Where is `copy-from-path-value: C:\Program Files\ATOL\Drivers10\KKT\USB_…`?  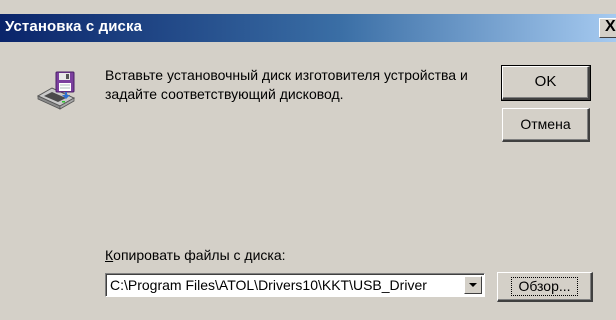 copy-from-path-value: C:\Program Files\ATOL\Drivers10\KKT\USB_… is located at coordinates (285, 285).